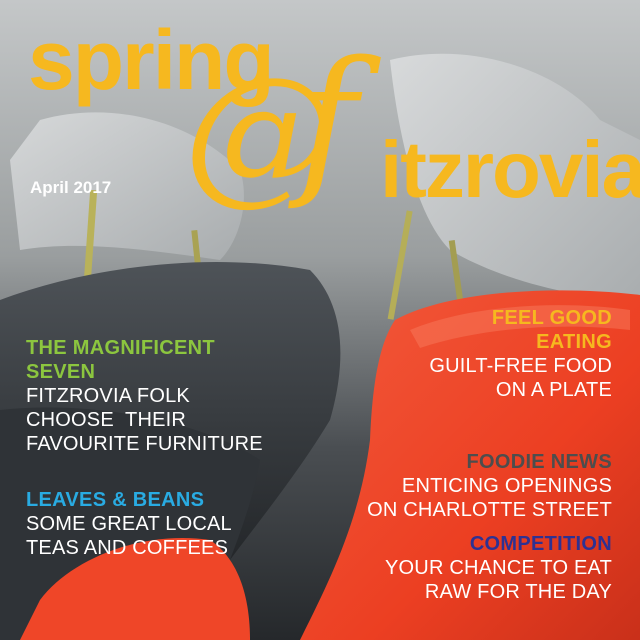  I want to click on story-subtitle: ENTICING OPENINGS ON CHARLOTTE STREET, so click(489, 498).